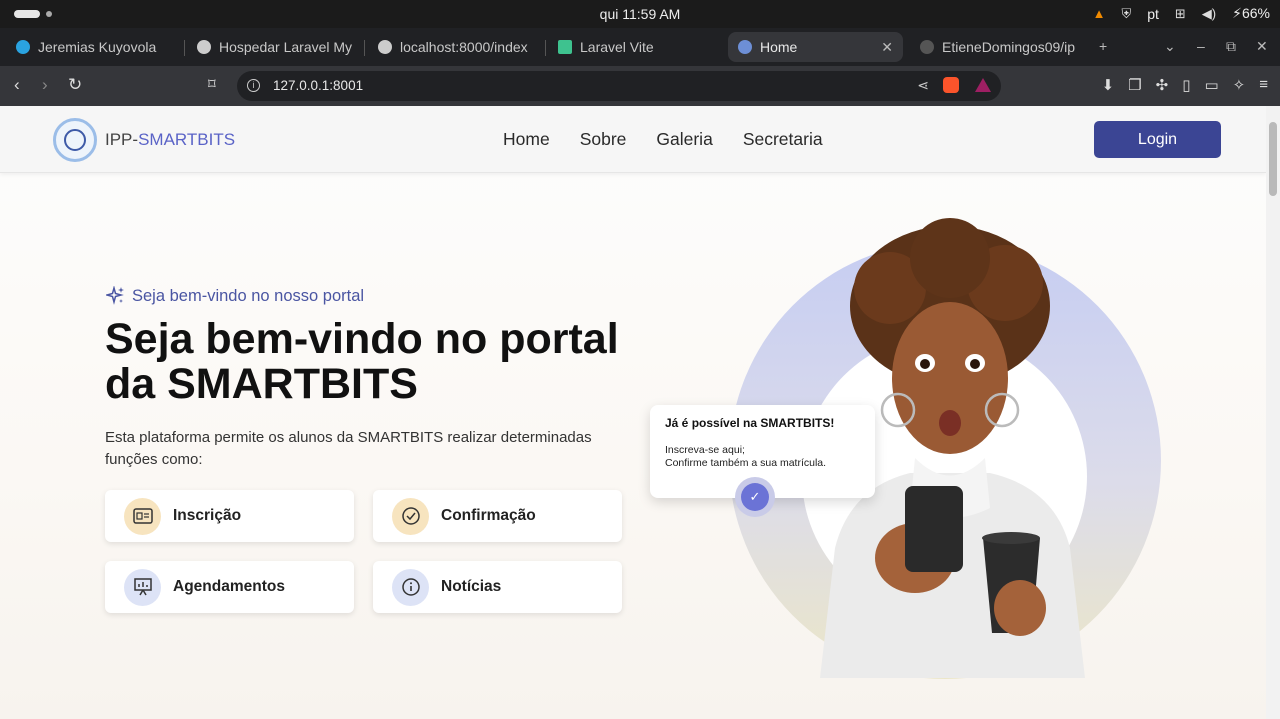  I want to click on main-nav: Home Sobre Galeria Secretaria, so click(663, 139).